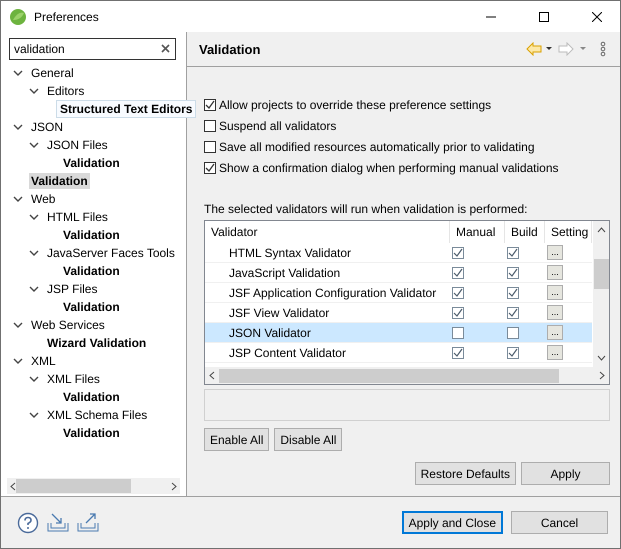 The image size is (621, 549). What do you see at coordinates (97, 415) in the screenshot?
I see `tree-item: XML Schema Files` at bounding box center [97, 415].